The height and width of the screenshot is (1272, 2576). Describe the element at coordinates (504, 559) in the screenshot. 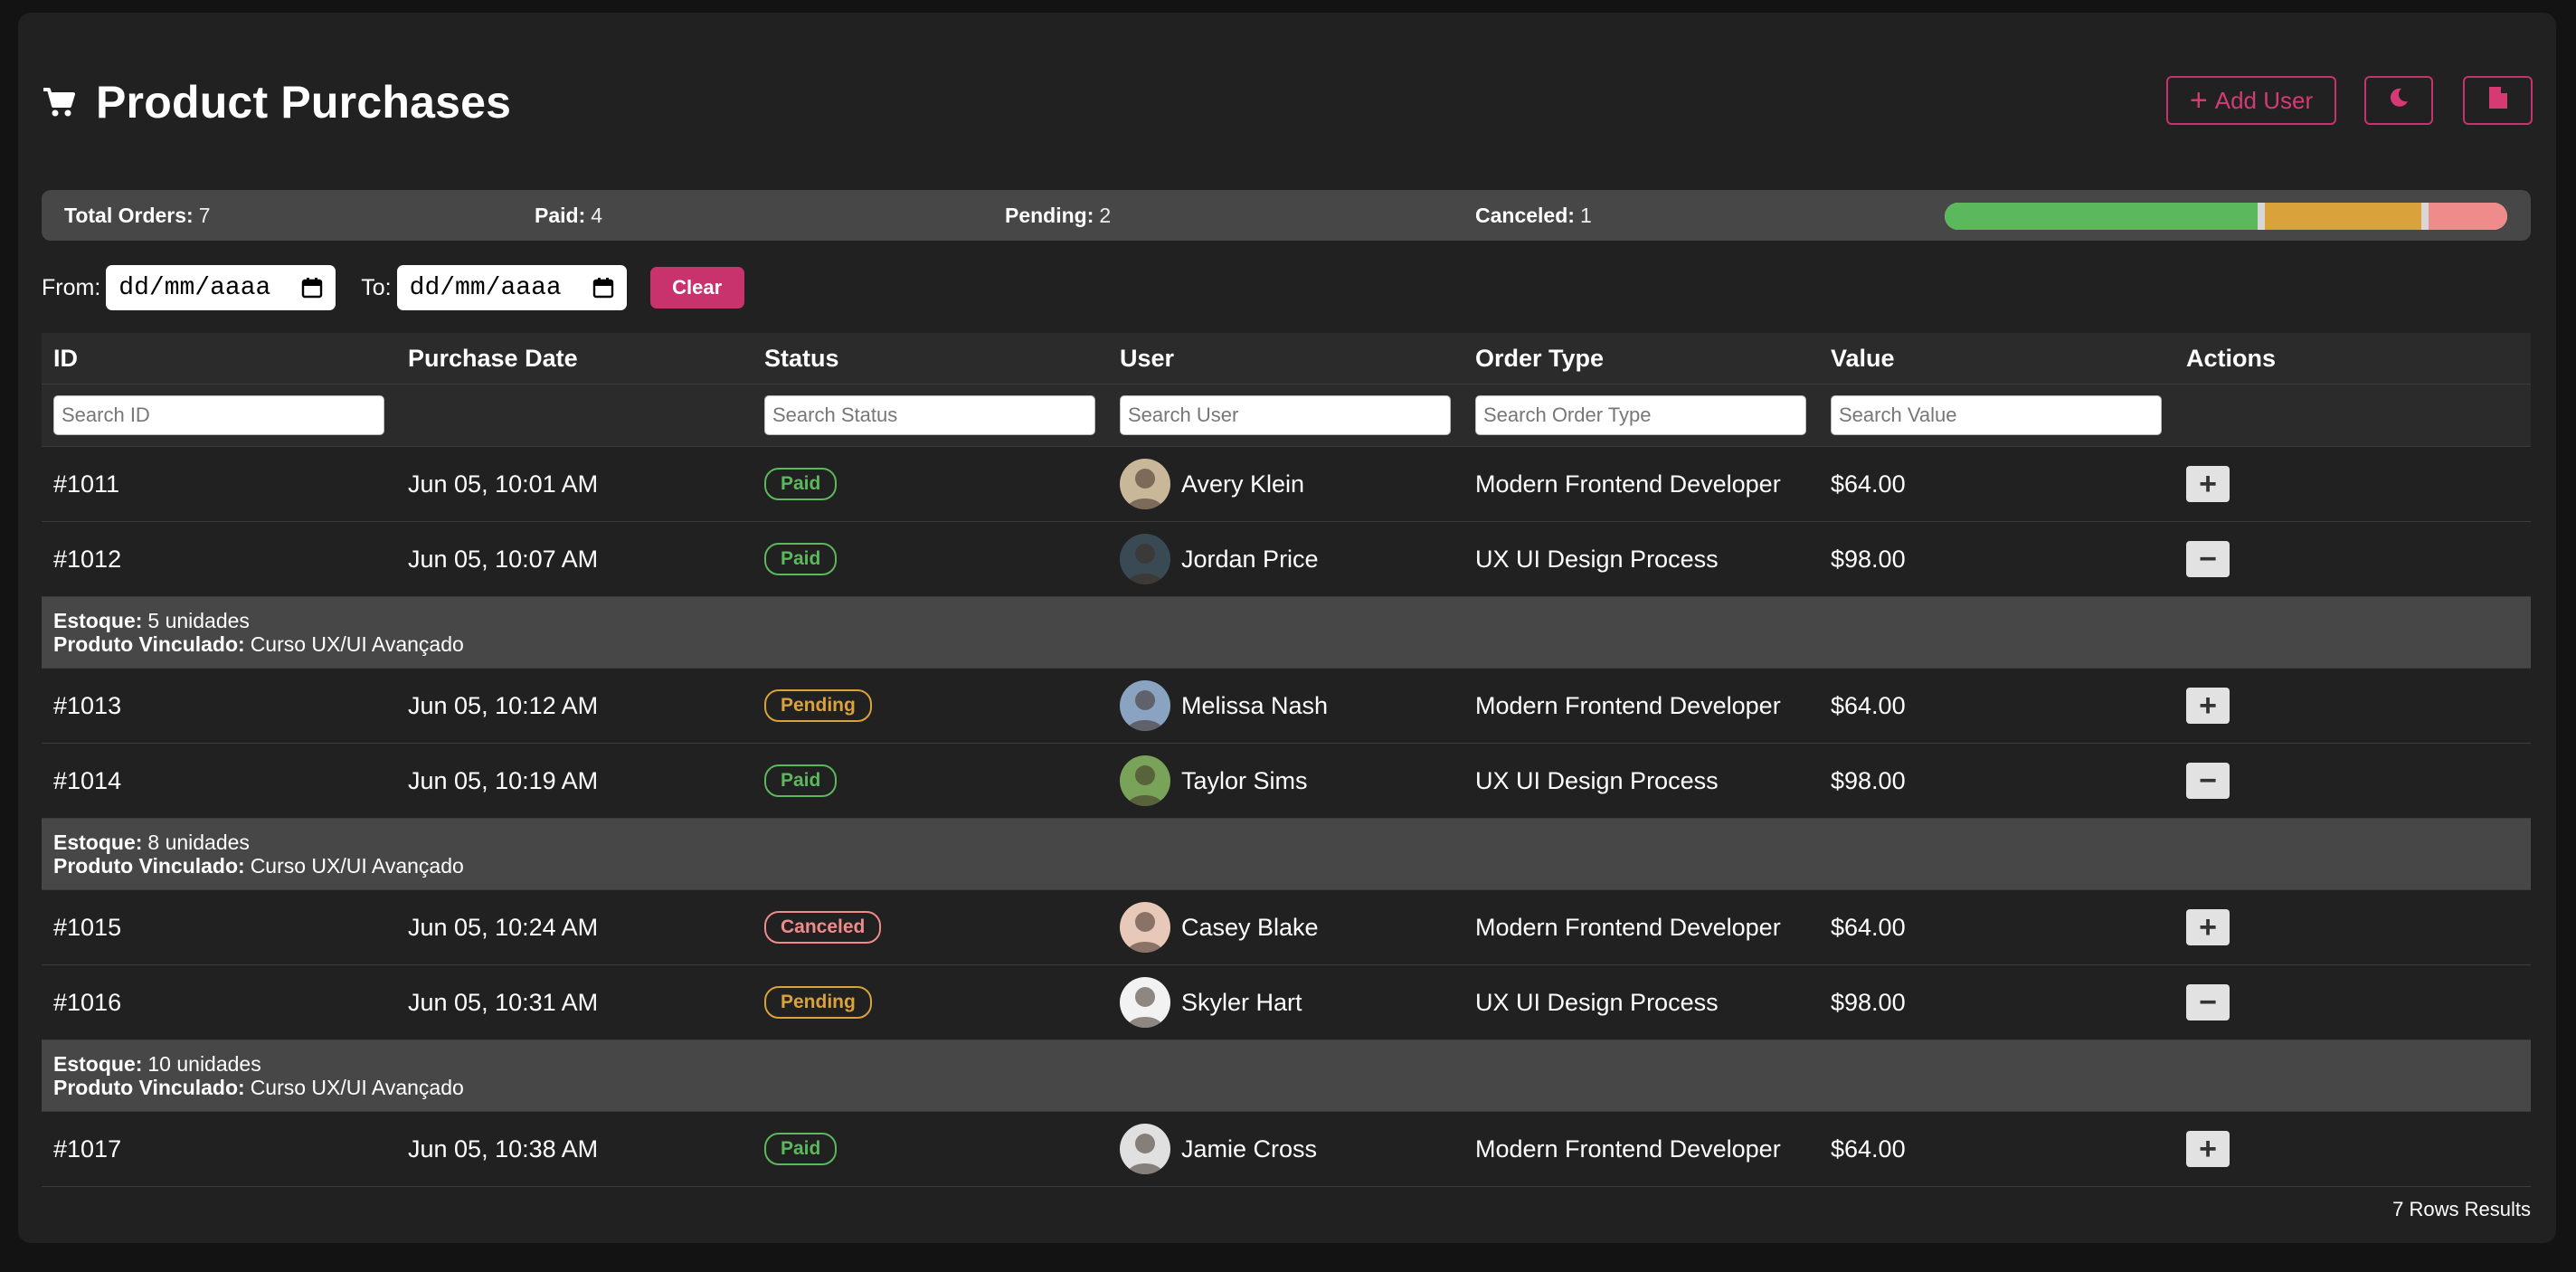

I see `row-date: Jun 05, 10:07 AM` at that location.